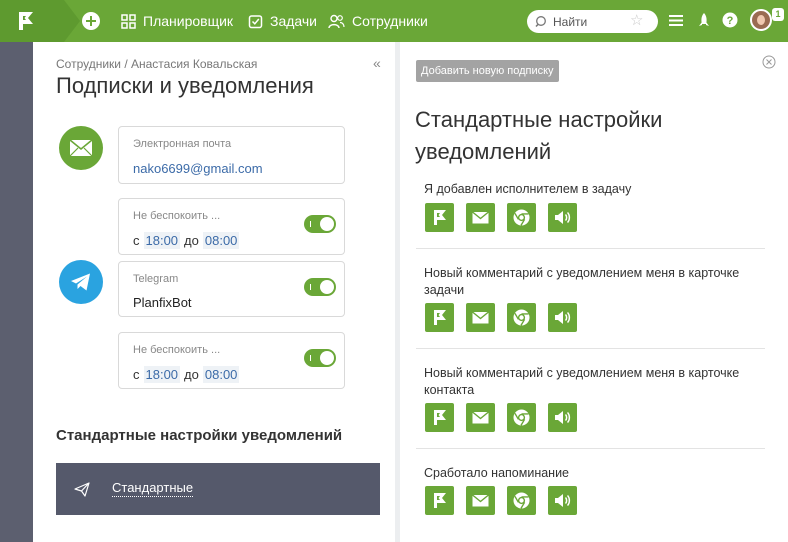  What do you see at coordinates (636, 21) in the screenshot?
I see `star-icon: ☆` at bounding box center [636, 21].